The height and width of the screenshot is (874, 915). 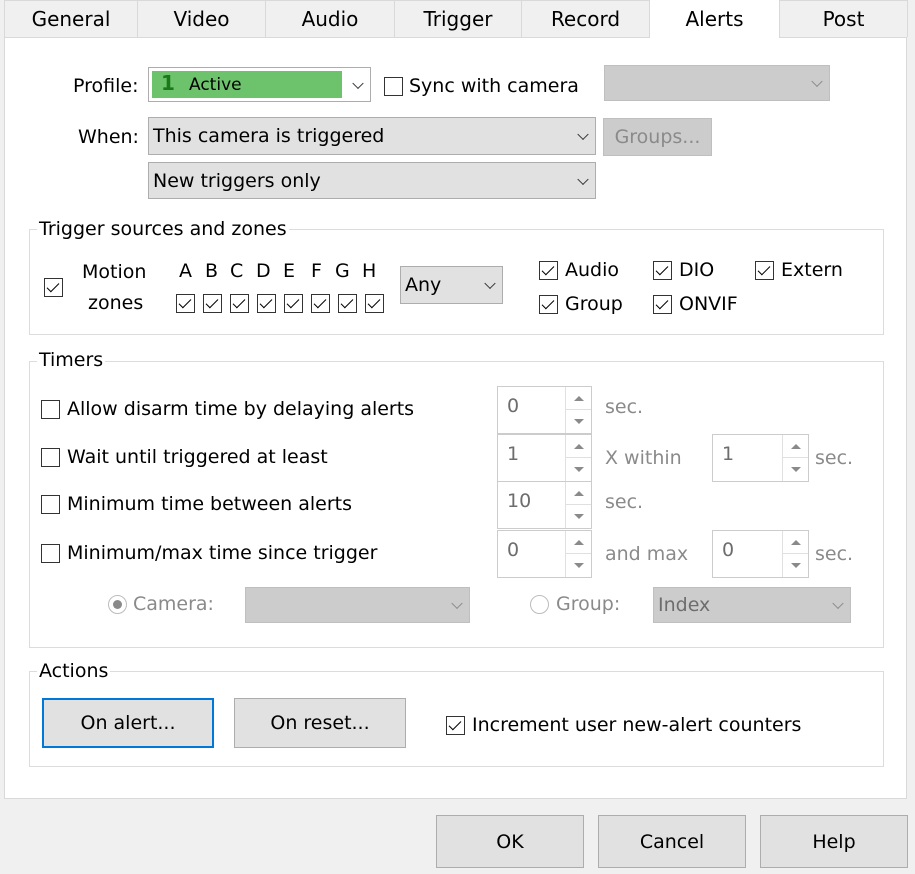 I want to click on tab-label: Trigger, so click(x=458, y=19).